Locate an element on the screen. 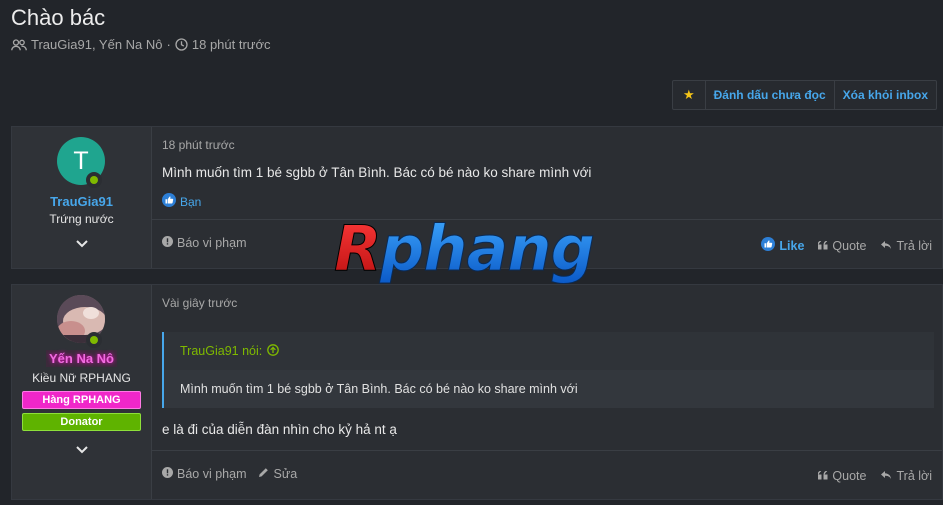 The width and height of the screenshot is (943, 505). clock-icon is located at coordinates (181, 44).